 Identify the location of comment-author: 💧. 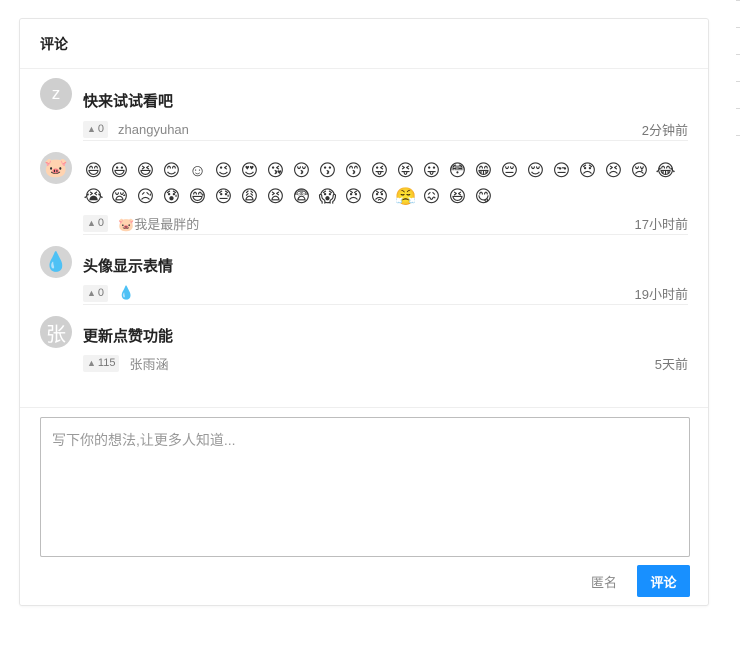
(126, 293).